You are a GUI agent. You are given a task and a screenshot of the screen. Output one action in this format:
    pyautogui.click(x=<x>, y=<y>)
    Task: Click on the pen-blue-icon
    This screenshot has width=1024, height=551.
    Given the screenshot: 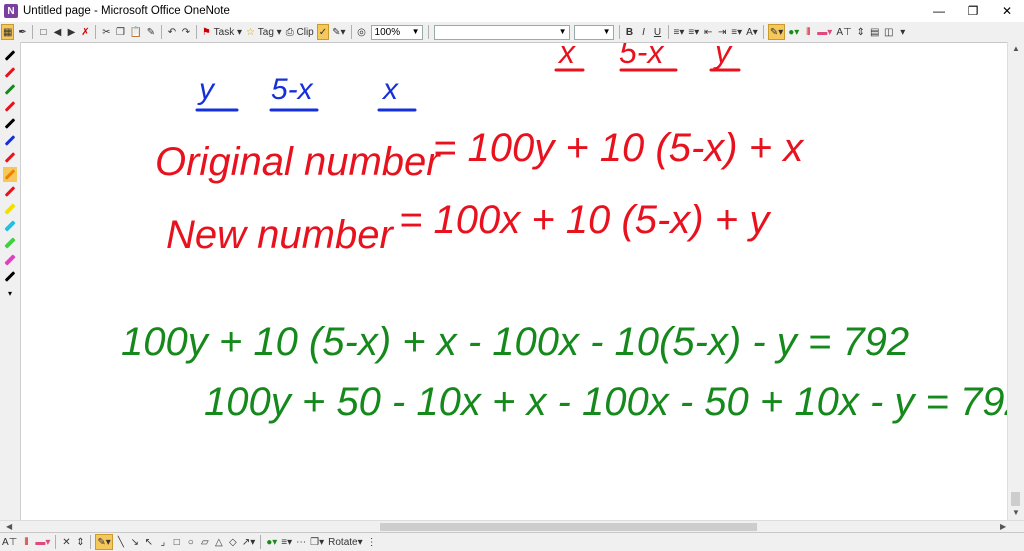 What is the action you would take?
    pyautogui.click(x=10, y=140)
    